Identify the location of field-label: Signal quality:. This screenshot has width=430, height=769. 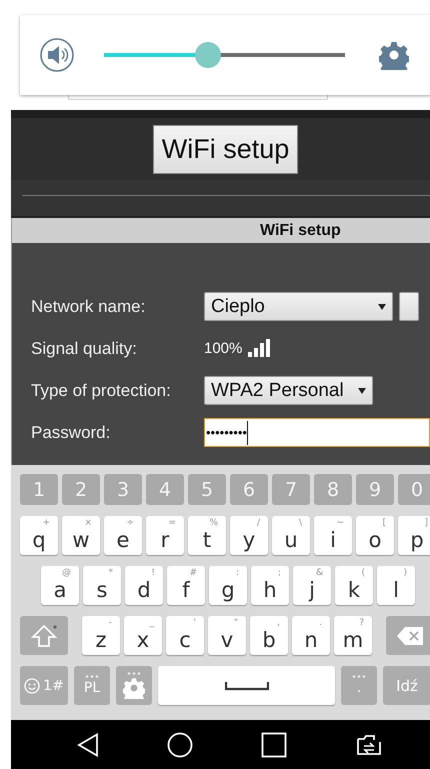
(84, 348).